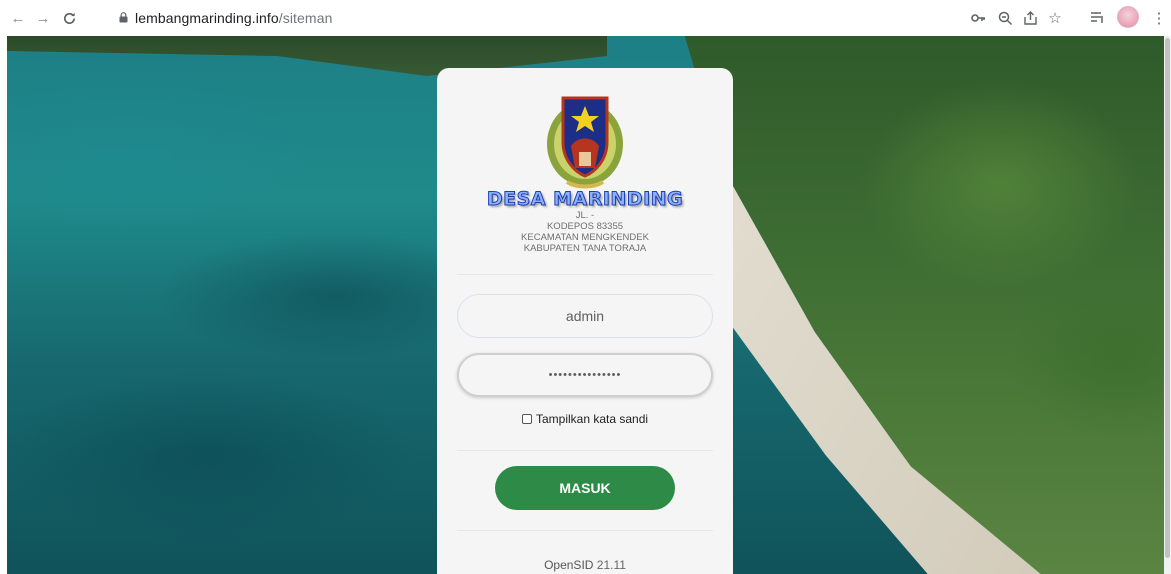  What do you see at coordinates (1167, 298) in the screenshot?
I see `scrollbar-thumb` at bounding box center [1167, 298].